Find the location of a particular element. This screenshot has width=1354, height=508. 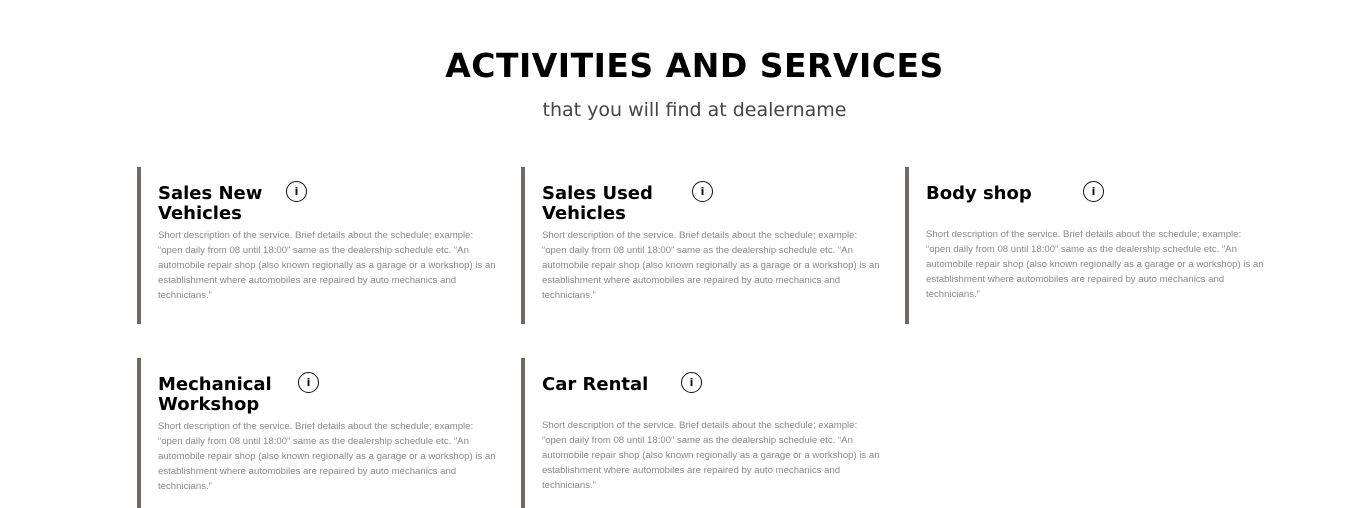

page-subtitle: that you will find at dealername is located at coordinates (694, 110).